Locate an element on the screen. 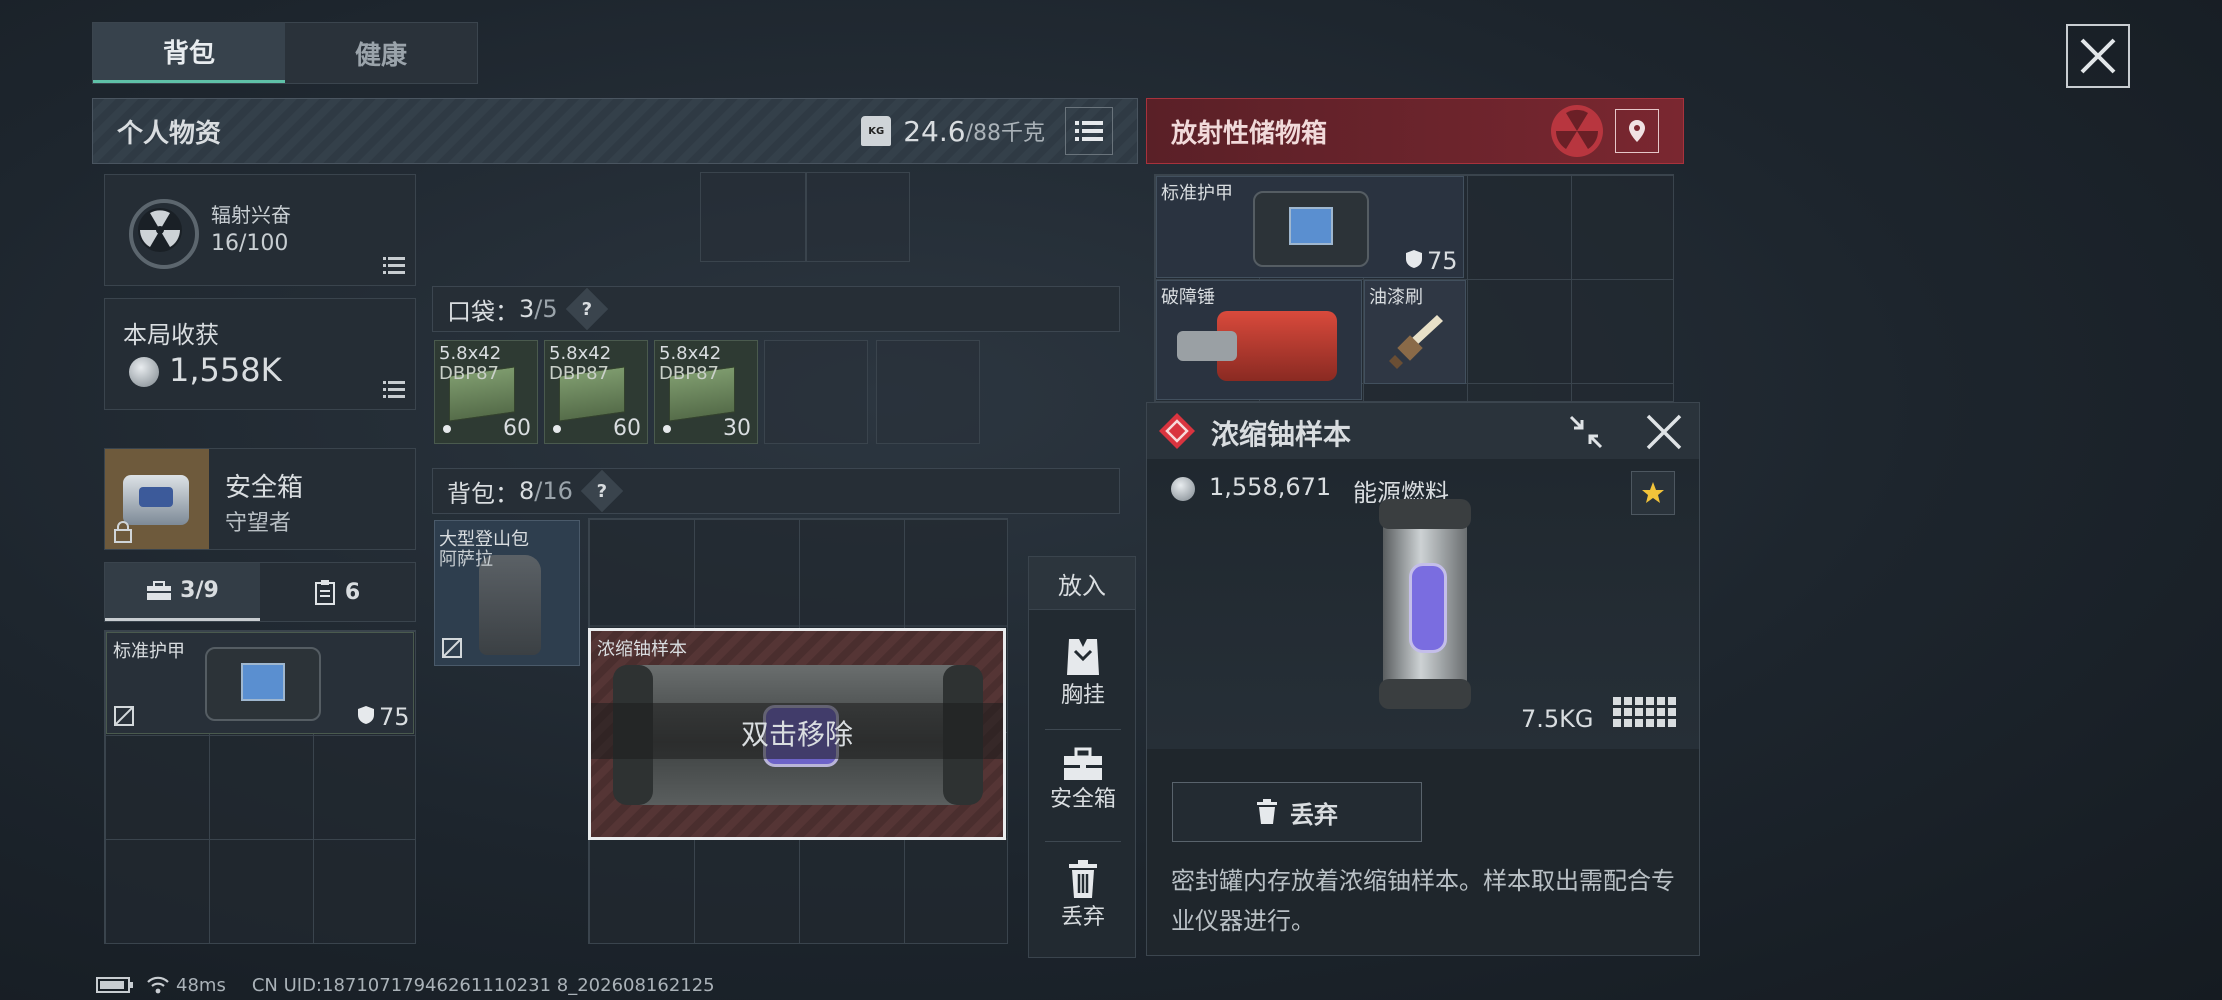 This screenshot has height=1000, width=2222. uranium-canister-image is located at coordinates (1425, 604).